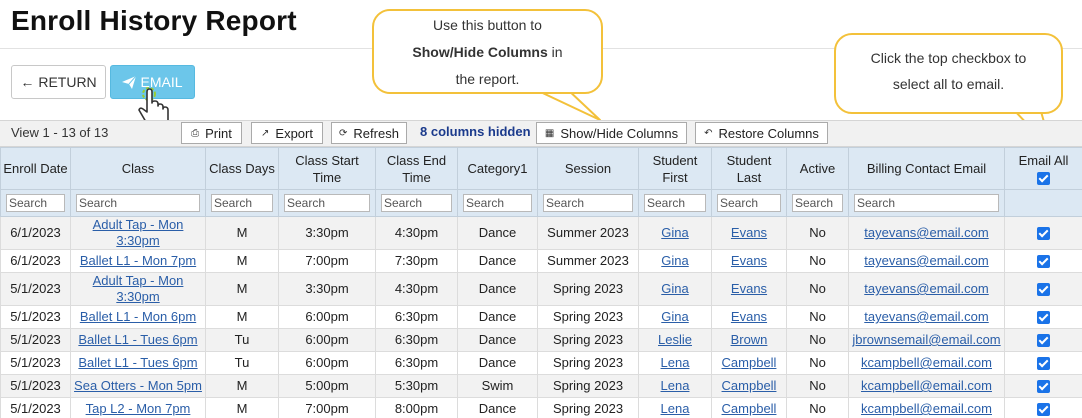 The height and width of the screenshot is (418, 1082). What do you see at coordinates (369, 133) in the screenshot?
I see `refresh-button: ⟳ Refresh` at bounding box center [369, 133].